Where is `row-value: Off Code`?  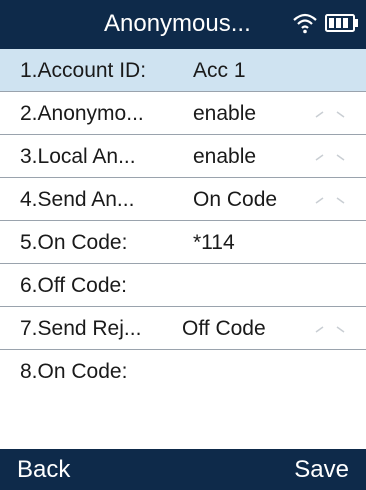
row-value: Off Code is located at coordinates (224, 328).